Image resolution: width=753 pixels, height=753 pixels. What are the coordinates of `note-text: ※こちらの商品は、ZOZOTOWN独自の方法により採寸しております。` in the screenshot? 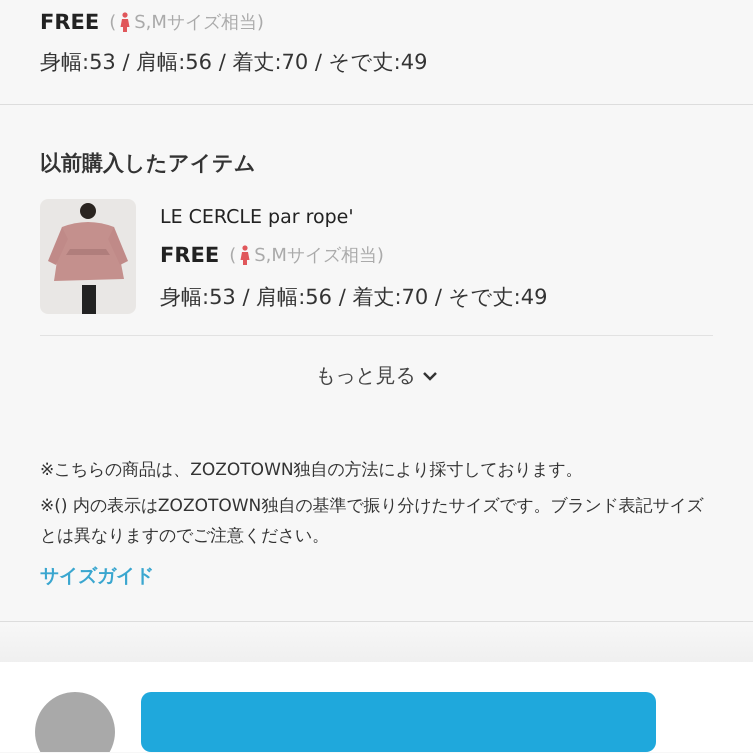 It's located at (312, 470).